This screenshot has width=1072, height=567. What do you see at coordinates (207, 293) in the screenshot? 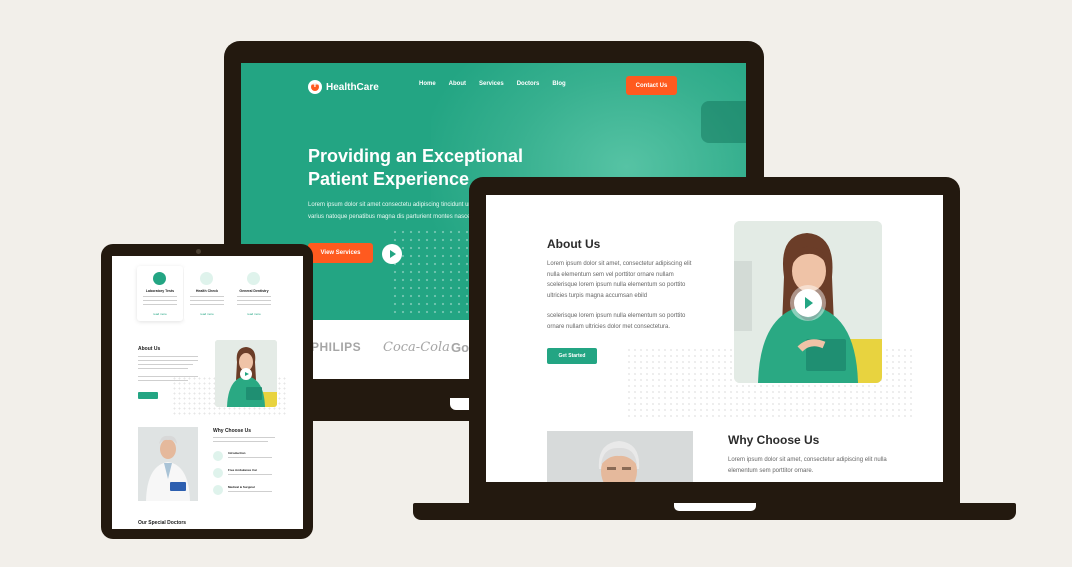
I see `service-card-health-check: Health Check read more` at bounding box center [207, 293].